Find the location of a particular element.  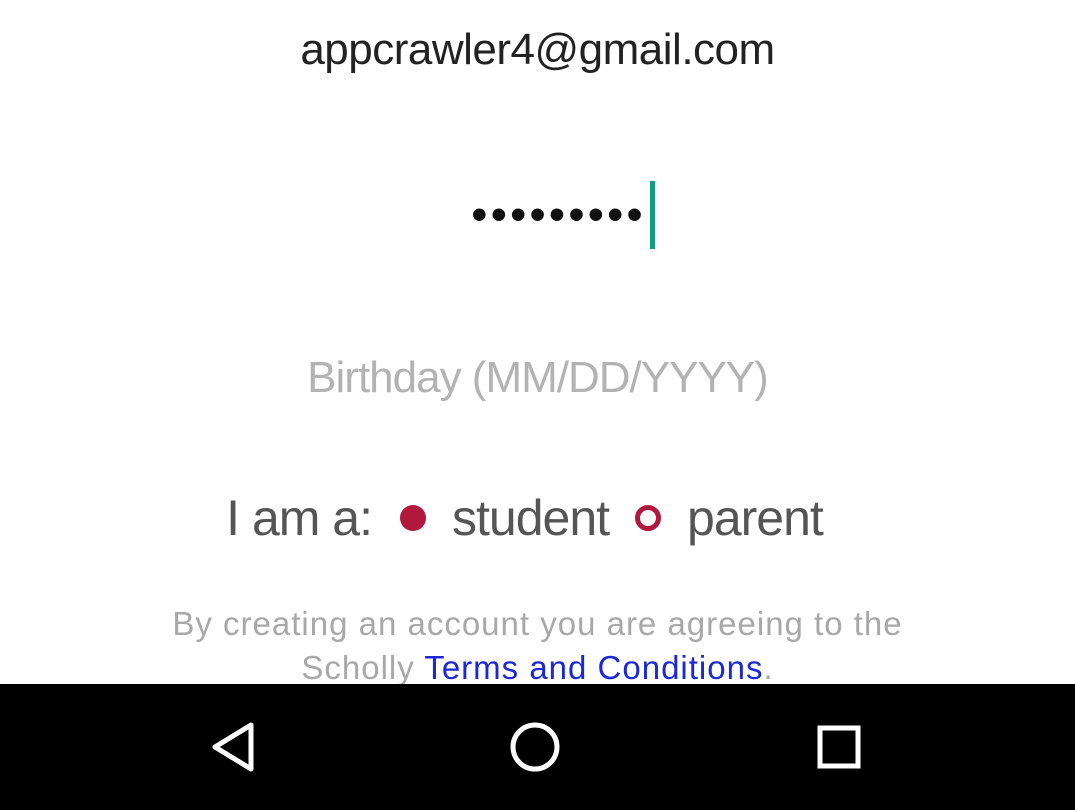

terms-brand-text: Scholly is located at coordinates (363, 666).